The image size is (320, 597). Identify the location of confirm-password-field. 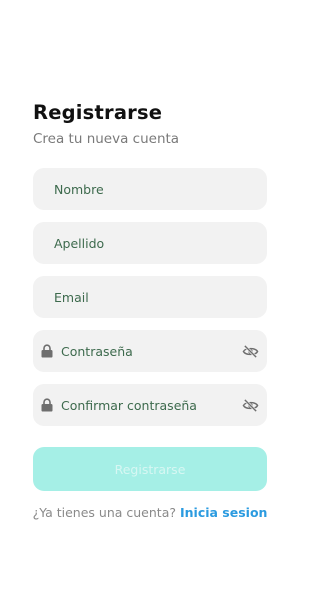
(150, 405).